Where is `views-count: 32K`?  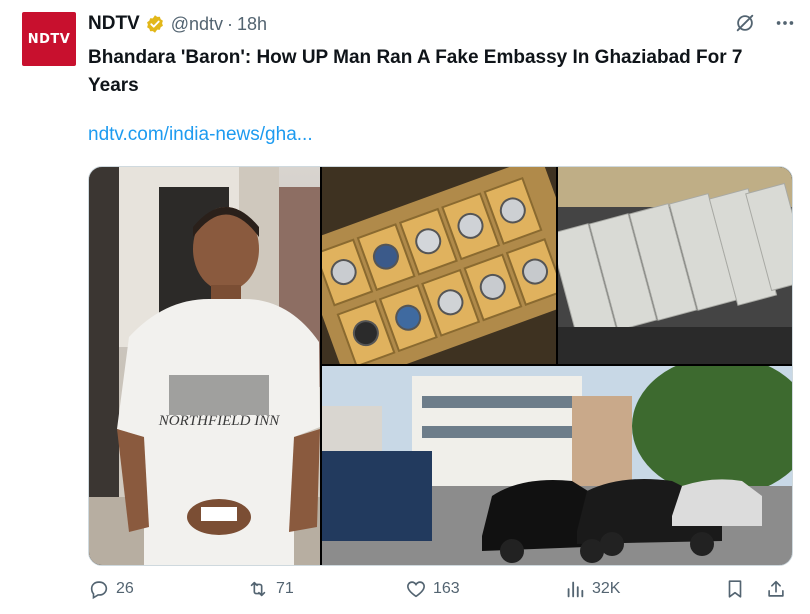 views-count: 32K is located at coordinates (606, 588).